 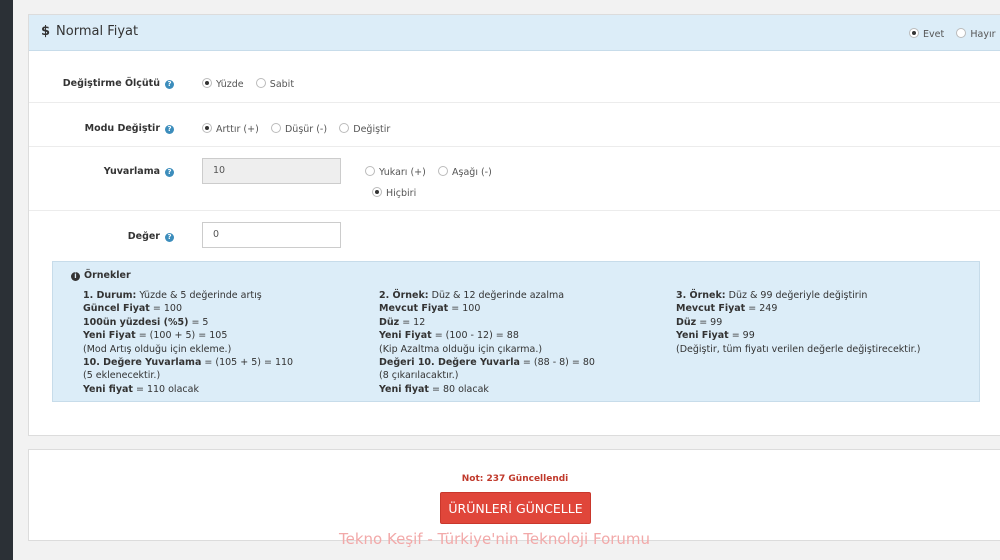 I want to click on example-line: Güncel Fiyat = 100, so click(x=228, y=308).